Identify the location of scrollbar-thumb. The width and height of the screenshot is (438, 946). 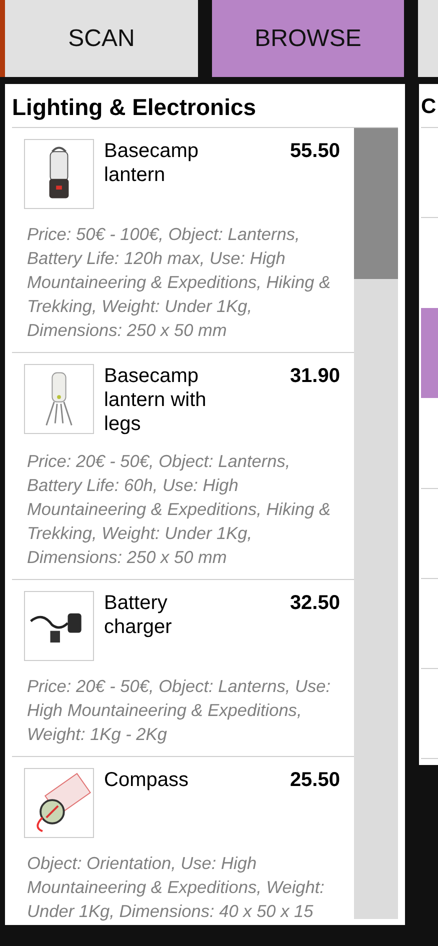
(376, 203).